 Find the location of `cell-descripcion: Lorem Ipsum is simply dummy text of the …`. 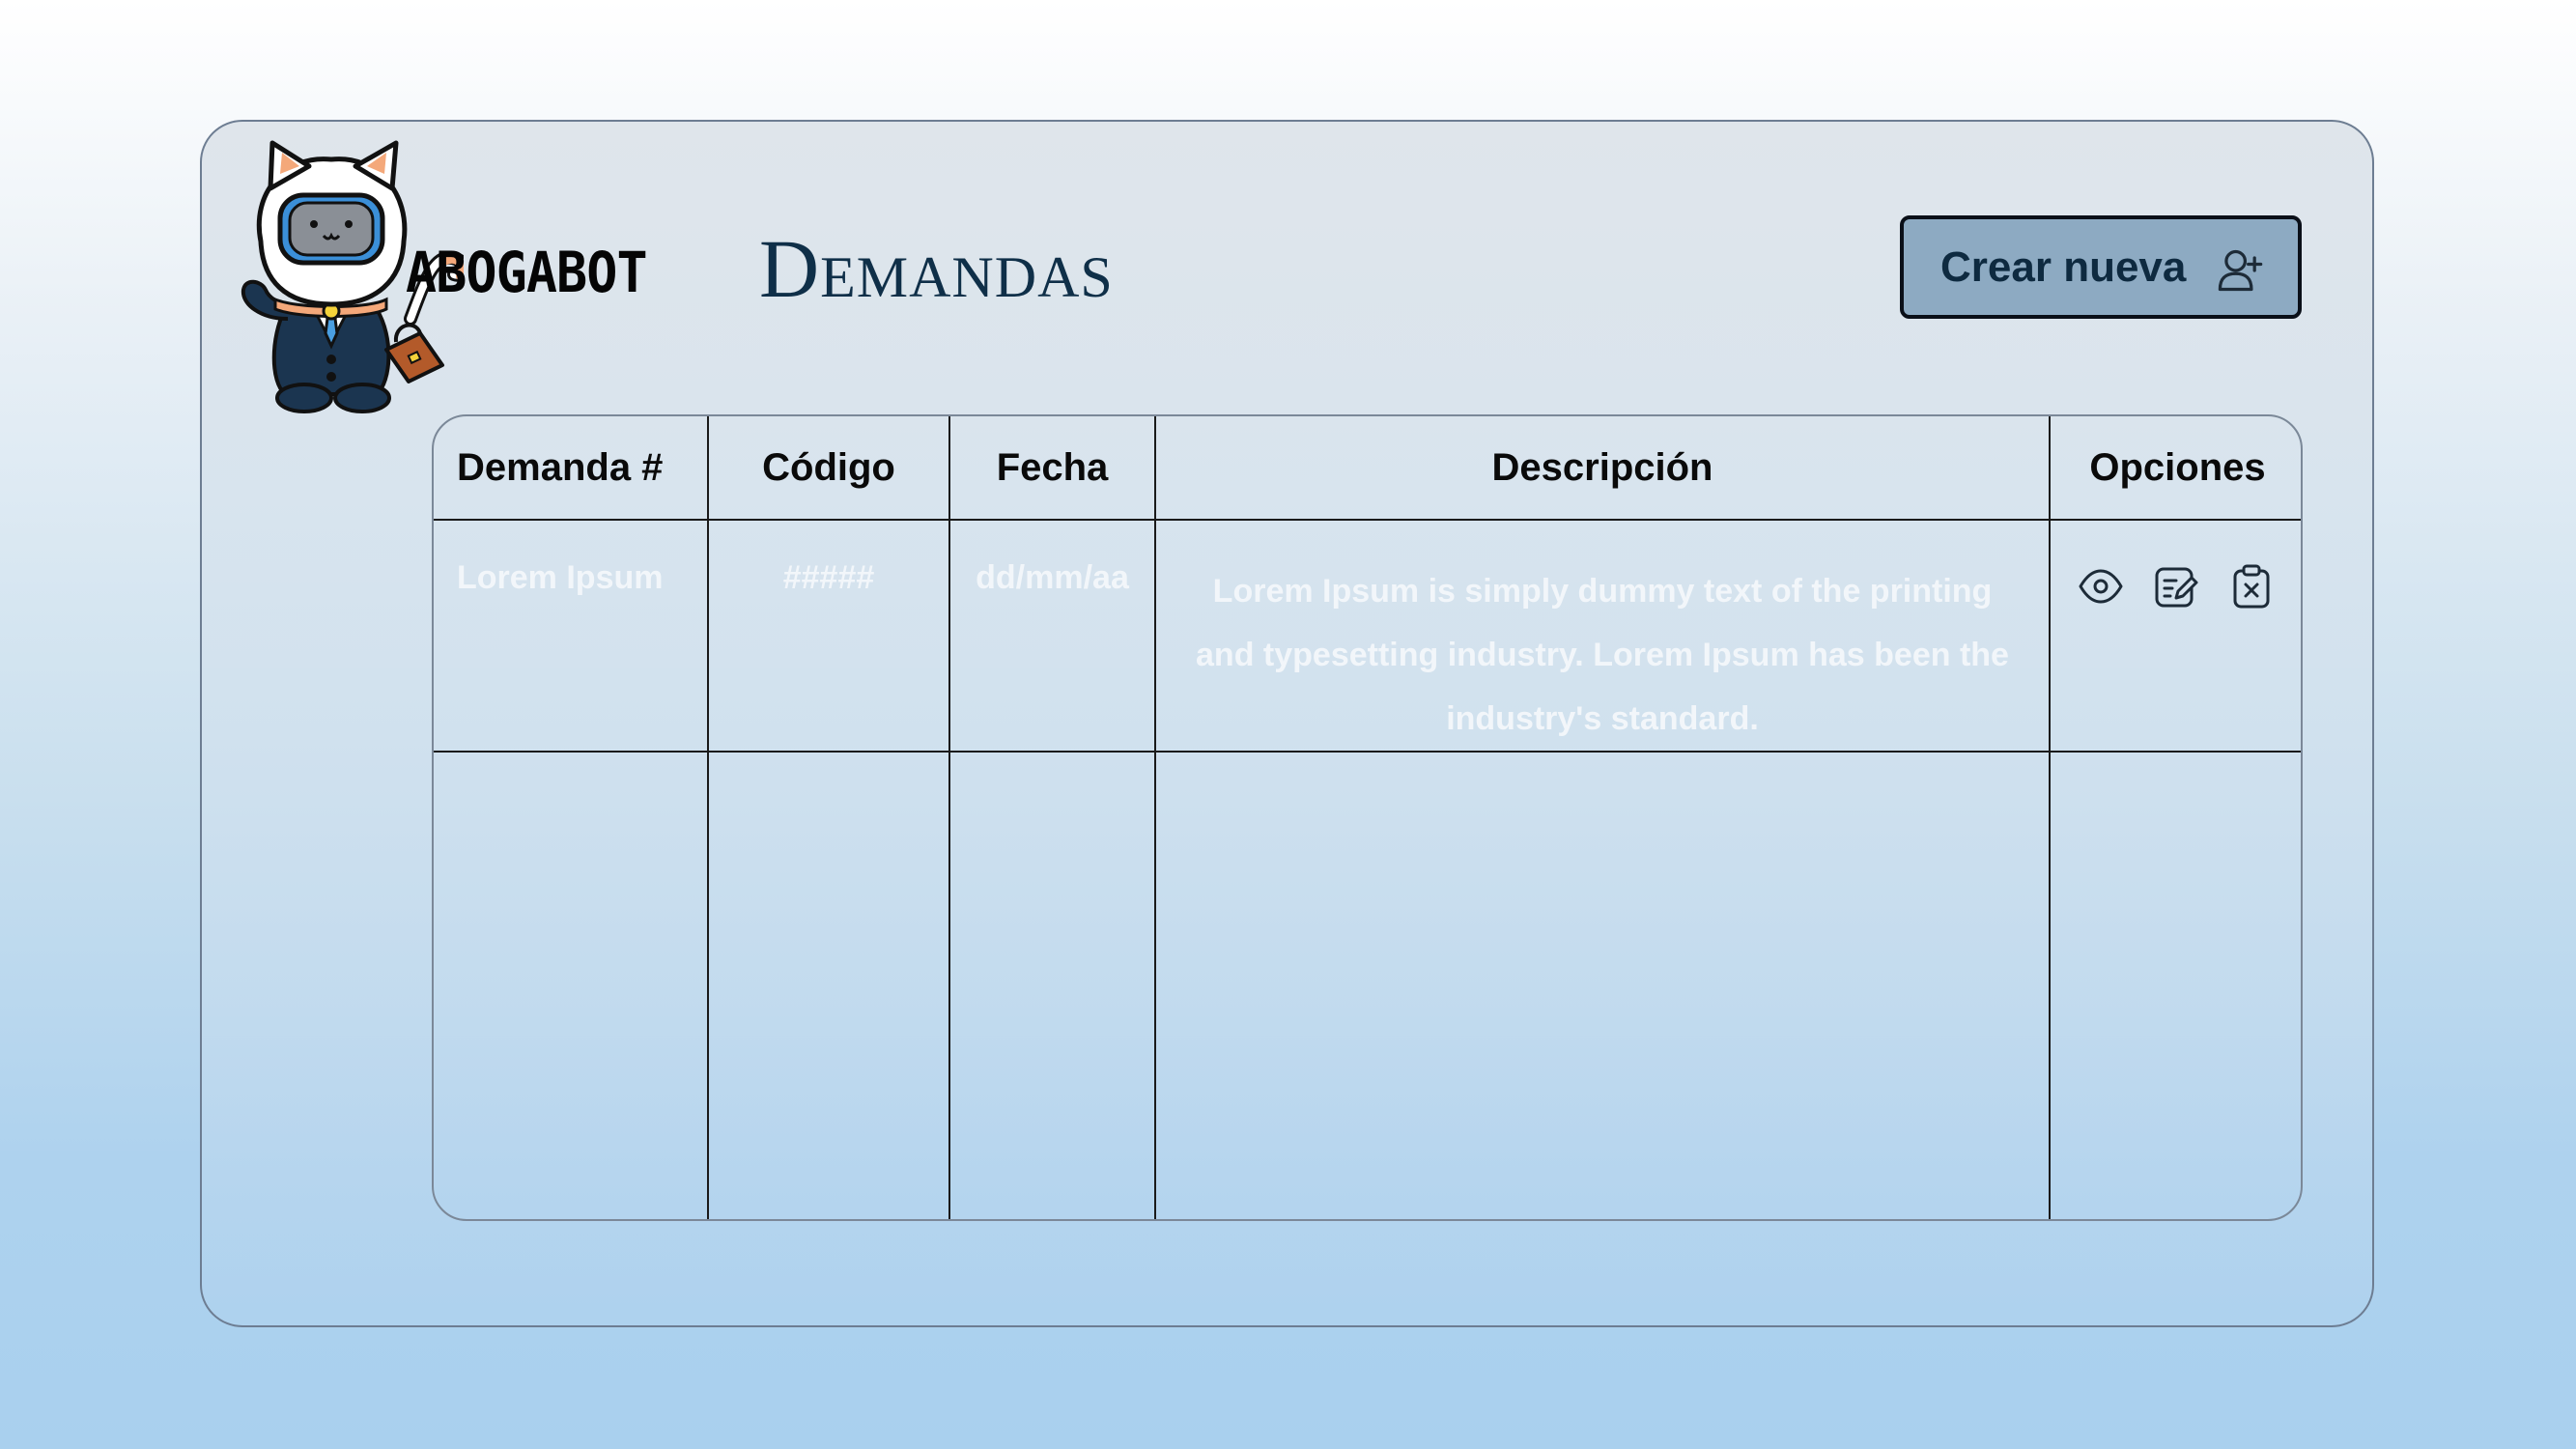

cell-descripcion: Lorem Ipsum is simply dummy text of the … is located at coordinates (1603, 636).